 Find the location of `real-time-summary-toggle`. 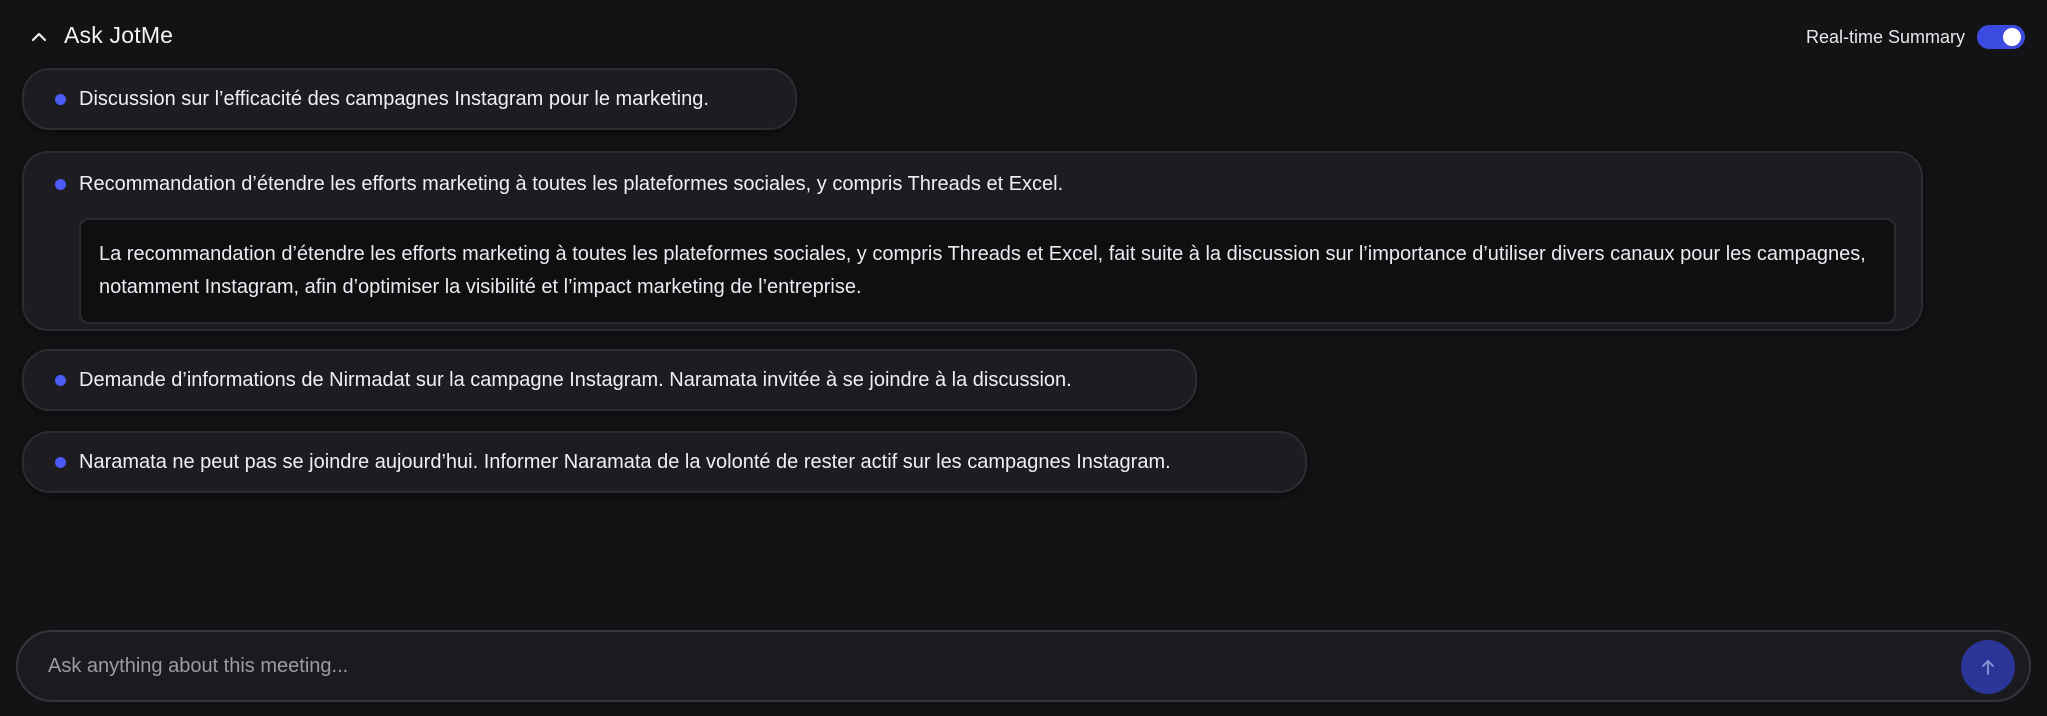

real-time-summary-toggle is located at coordinates (2001, 37).